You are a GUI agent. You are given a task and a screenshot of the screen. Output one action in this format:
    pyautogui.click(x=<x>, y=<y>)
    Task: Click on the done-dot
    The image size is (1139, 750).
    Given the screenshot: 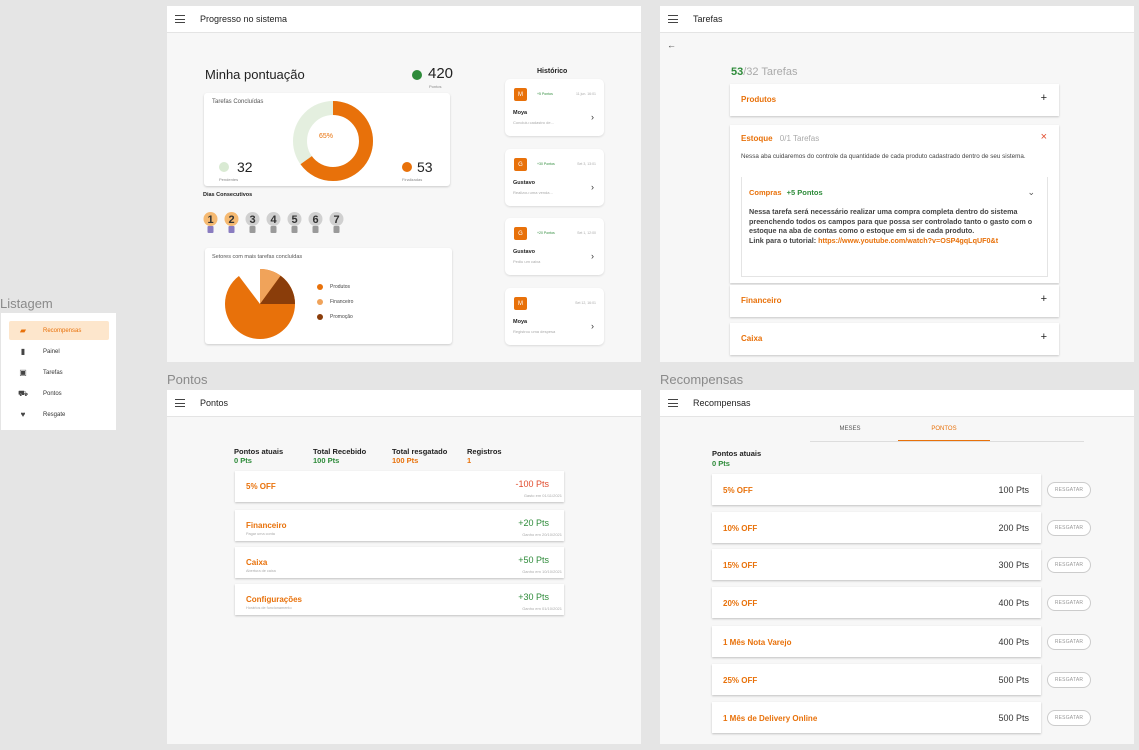 What is the action you would take?
    pyautogui.click(x=407, y=167)
    